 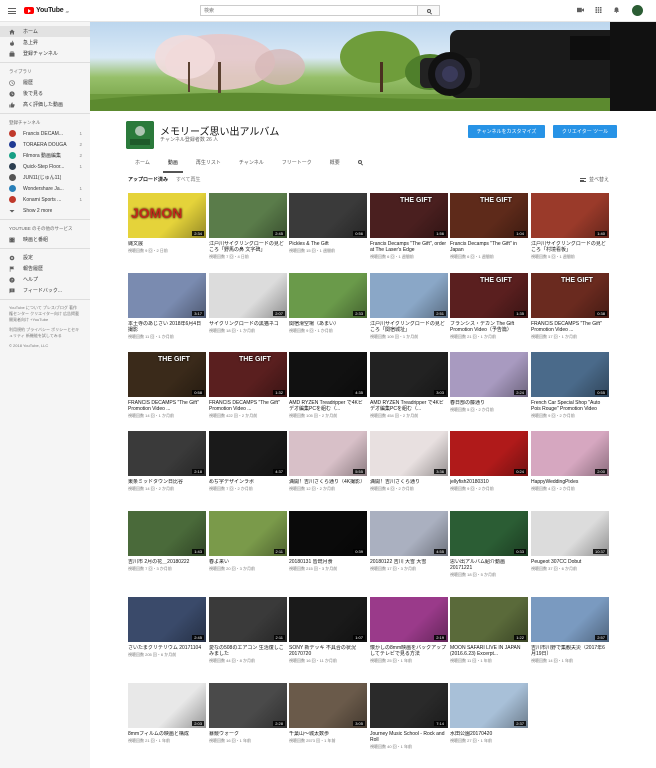 I want to click on video-card: 2:00 HappyWeddingPixles 視聴回数 4 回・2 か月前, so click(x=570, y=461).